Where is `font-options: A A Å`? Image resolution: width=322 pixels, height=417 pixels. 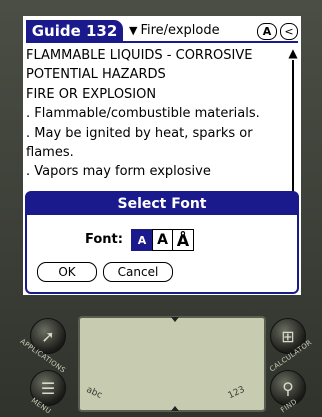 font-options: A A Å is located at coordinates (162, 240).